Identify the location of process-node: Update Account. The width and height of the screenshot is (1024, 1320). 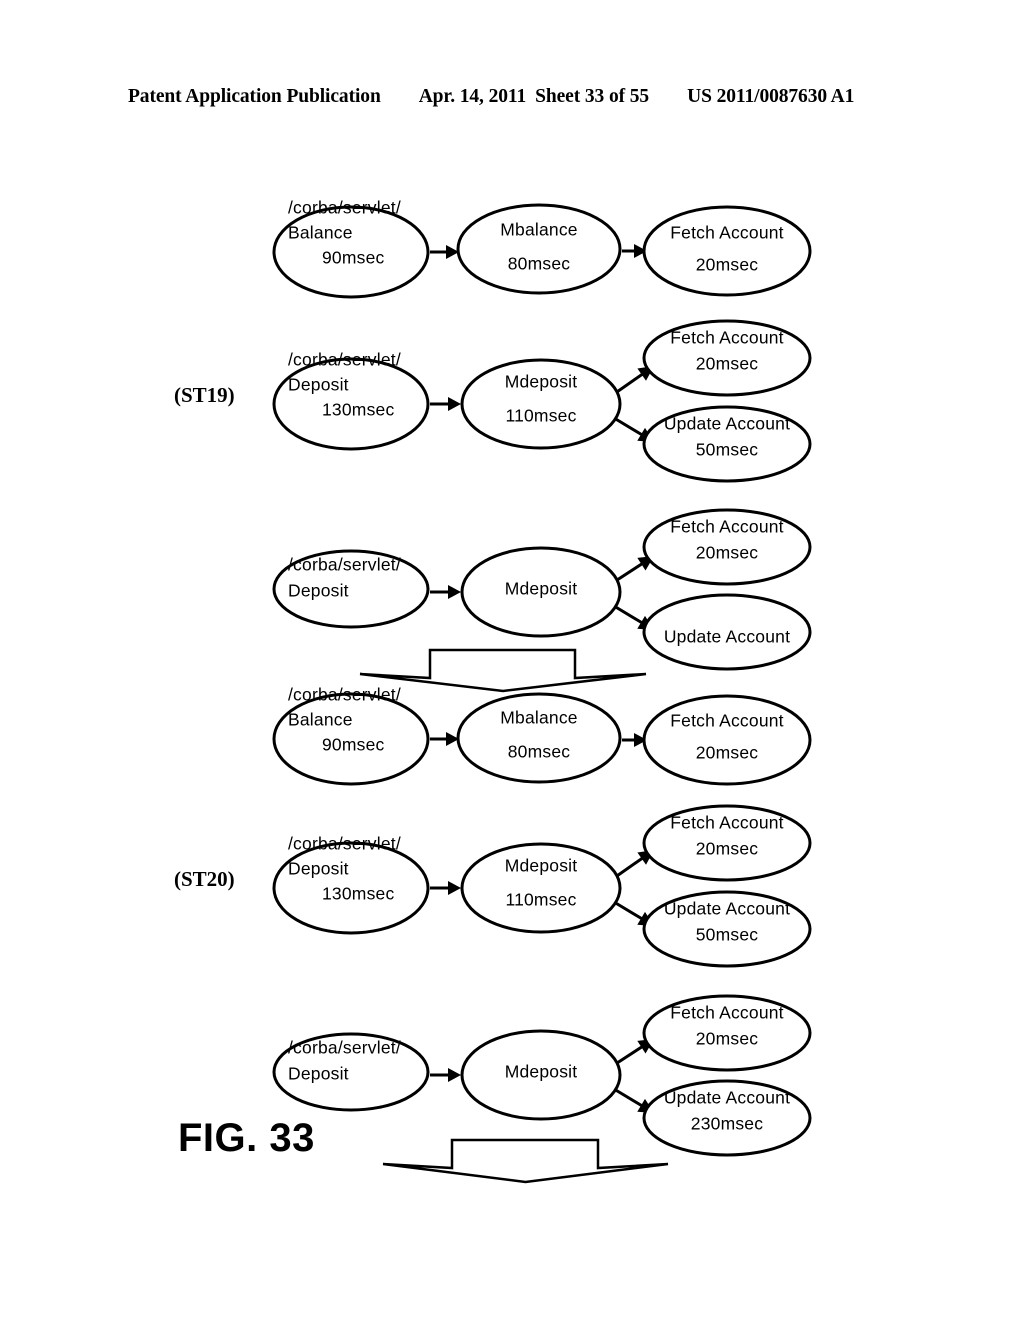
(727, 632).